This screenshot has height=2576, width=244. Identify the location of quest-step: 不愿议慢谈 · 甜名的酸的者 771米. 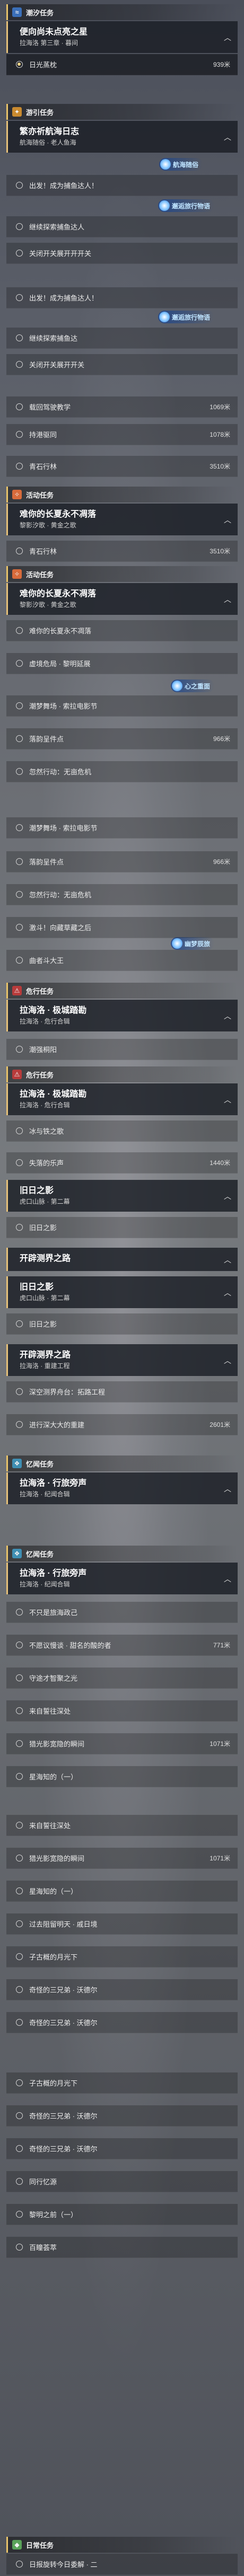
(122, 1645).